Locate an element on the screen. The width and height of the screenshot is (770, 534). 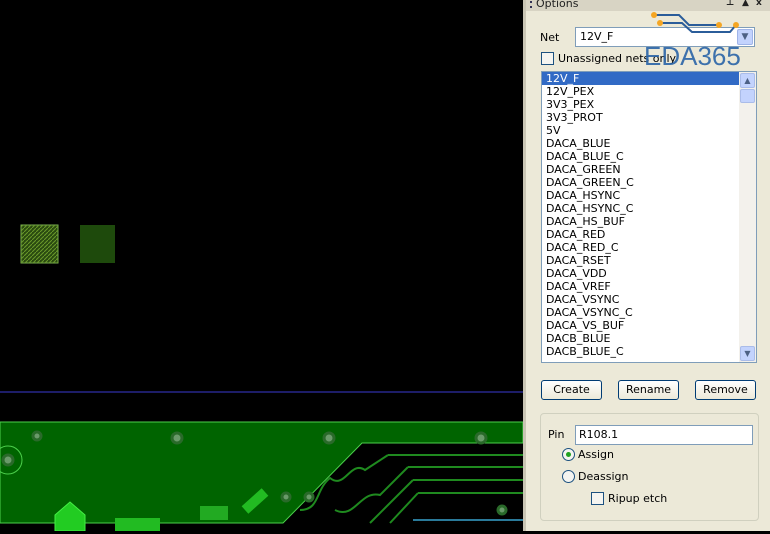
rename-button: Rename is located at coordinates (648, 390).